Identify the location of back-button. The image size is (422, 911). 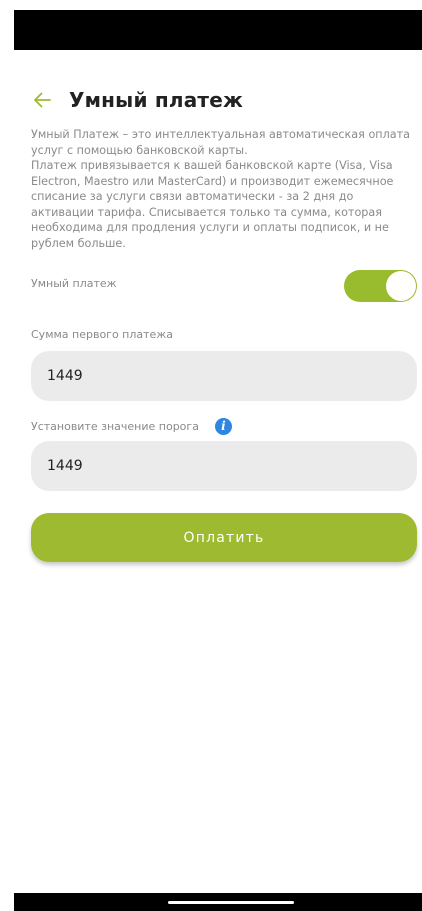
(42, 100).